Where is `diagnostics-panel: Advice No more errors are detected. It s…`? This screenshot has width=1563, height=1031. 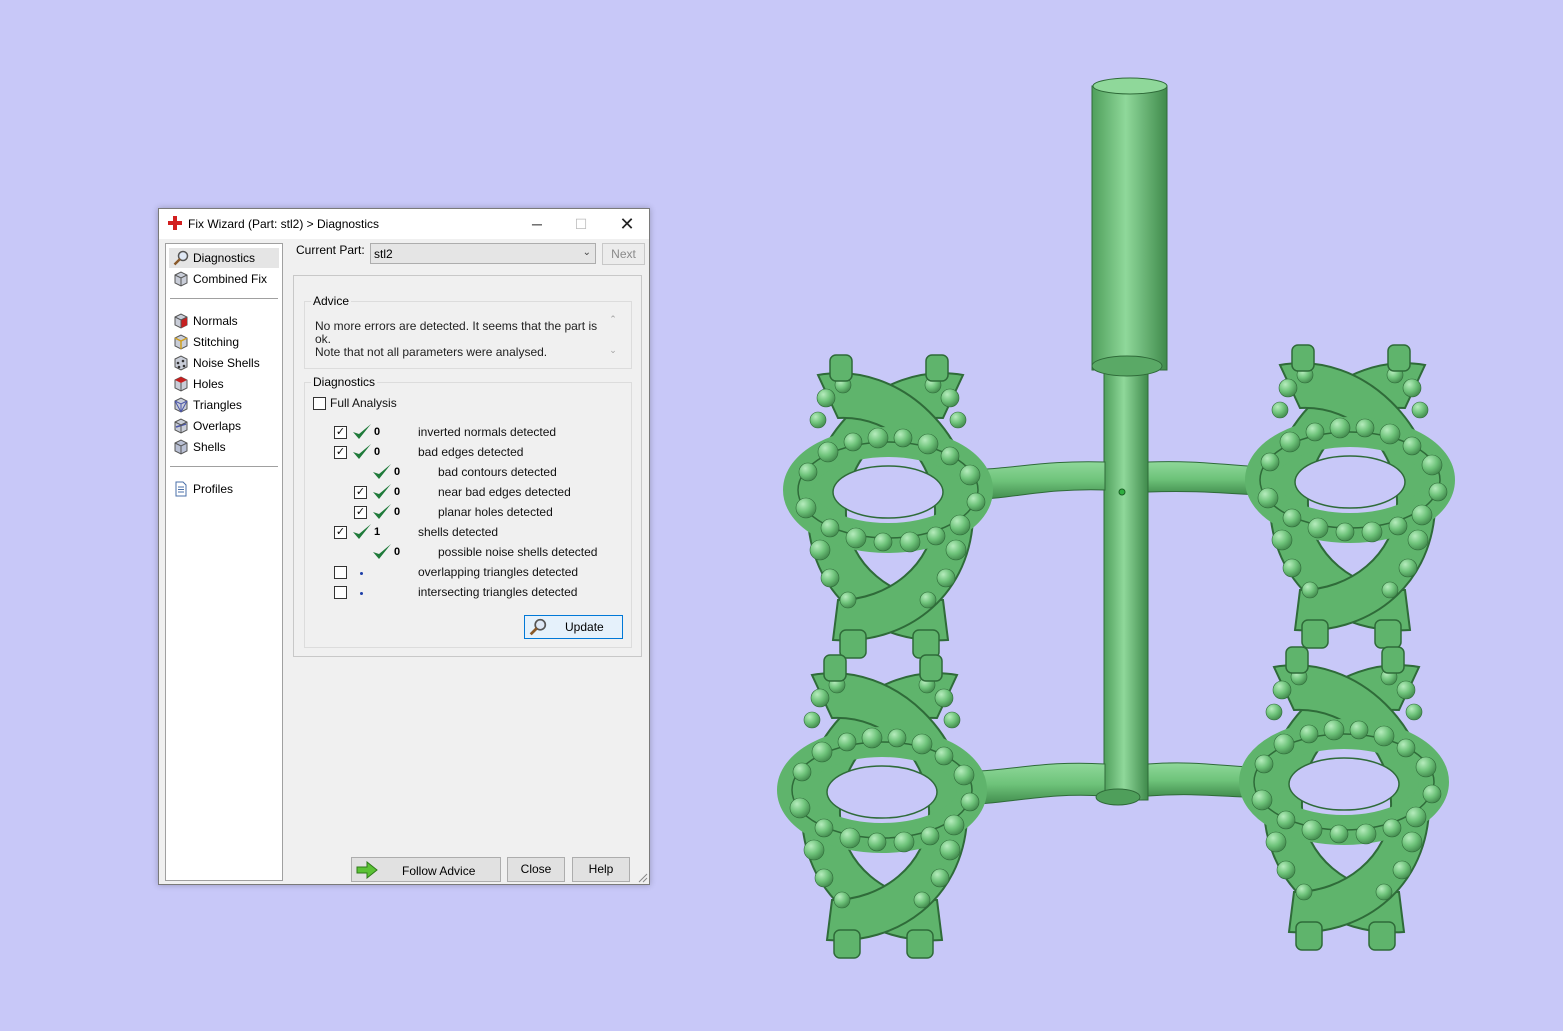
diagnostics-panel: Advice No more errors are detected. It s… is located at coordinates (467, 466).